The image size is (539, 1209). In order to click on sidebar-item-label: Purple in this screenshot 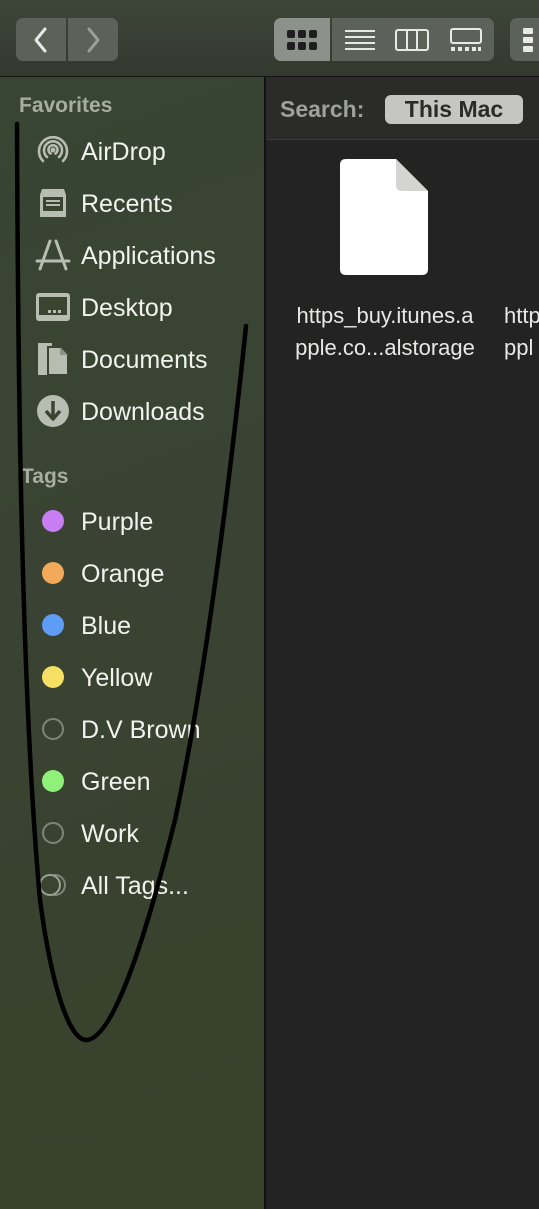, I will do `click(117, 522)`.